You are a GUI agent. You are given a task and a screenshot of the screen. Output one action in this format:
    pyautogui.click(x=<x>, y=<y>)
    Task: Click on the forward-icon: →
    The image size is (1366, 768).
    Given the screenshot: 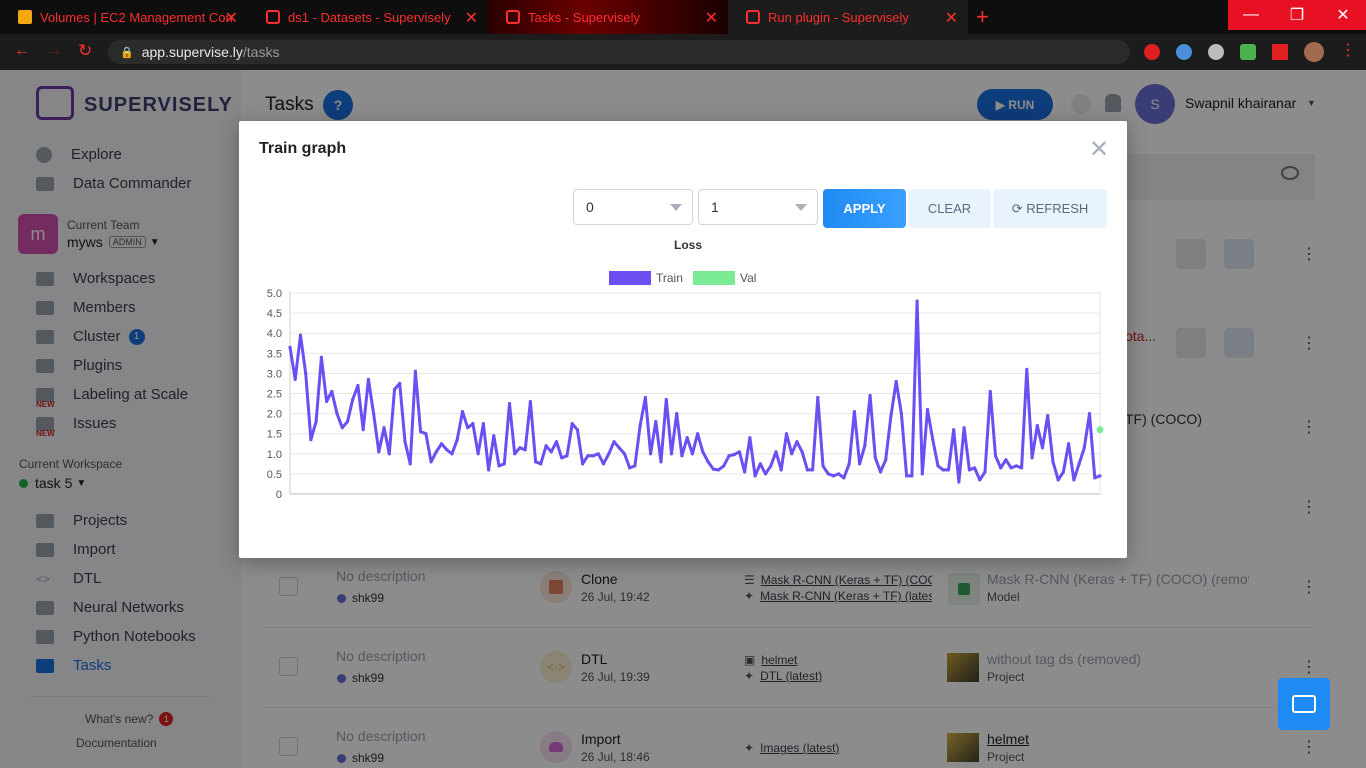 What is the action you would take?
    pyautogui.click(x=54, y=51)
    